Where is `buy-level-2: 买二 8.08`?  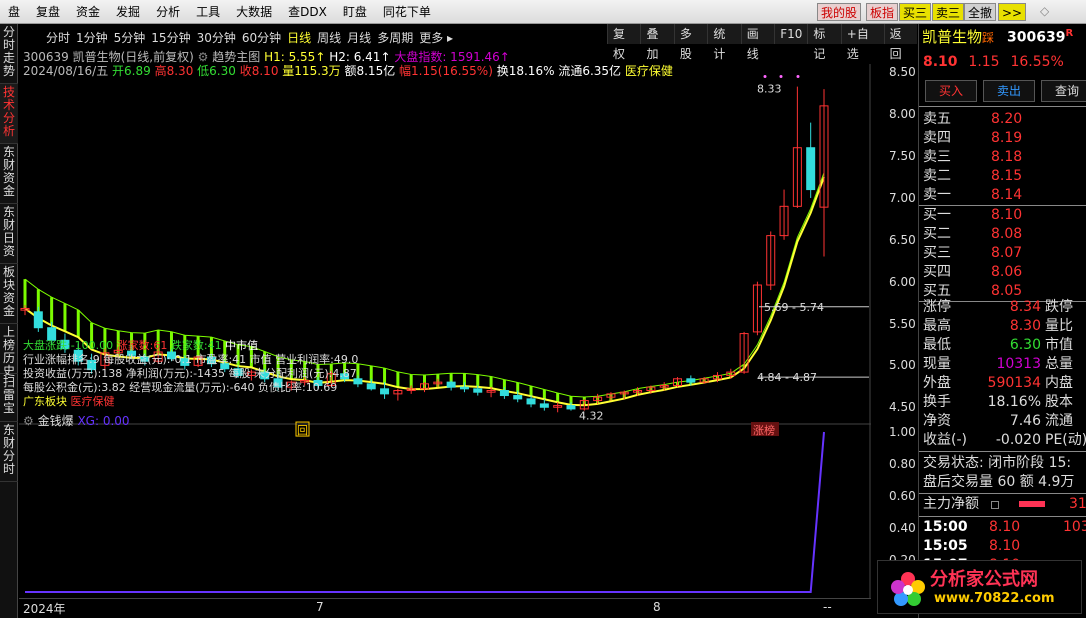
buy-level-2: 买二 8.08 is located at coordinates (1003, 234).